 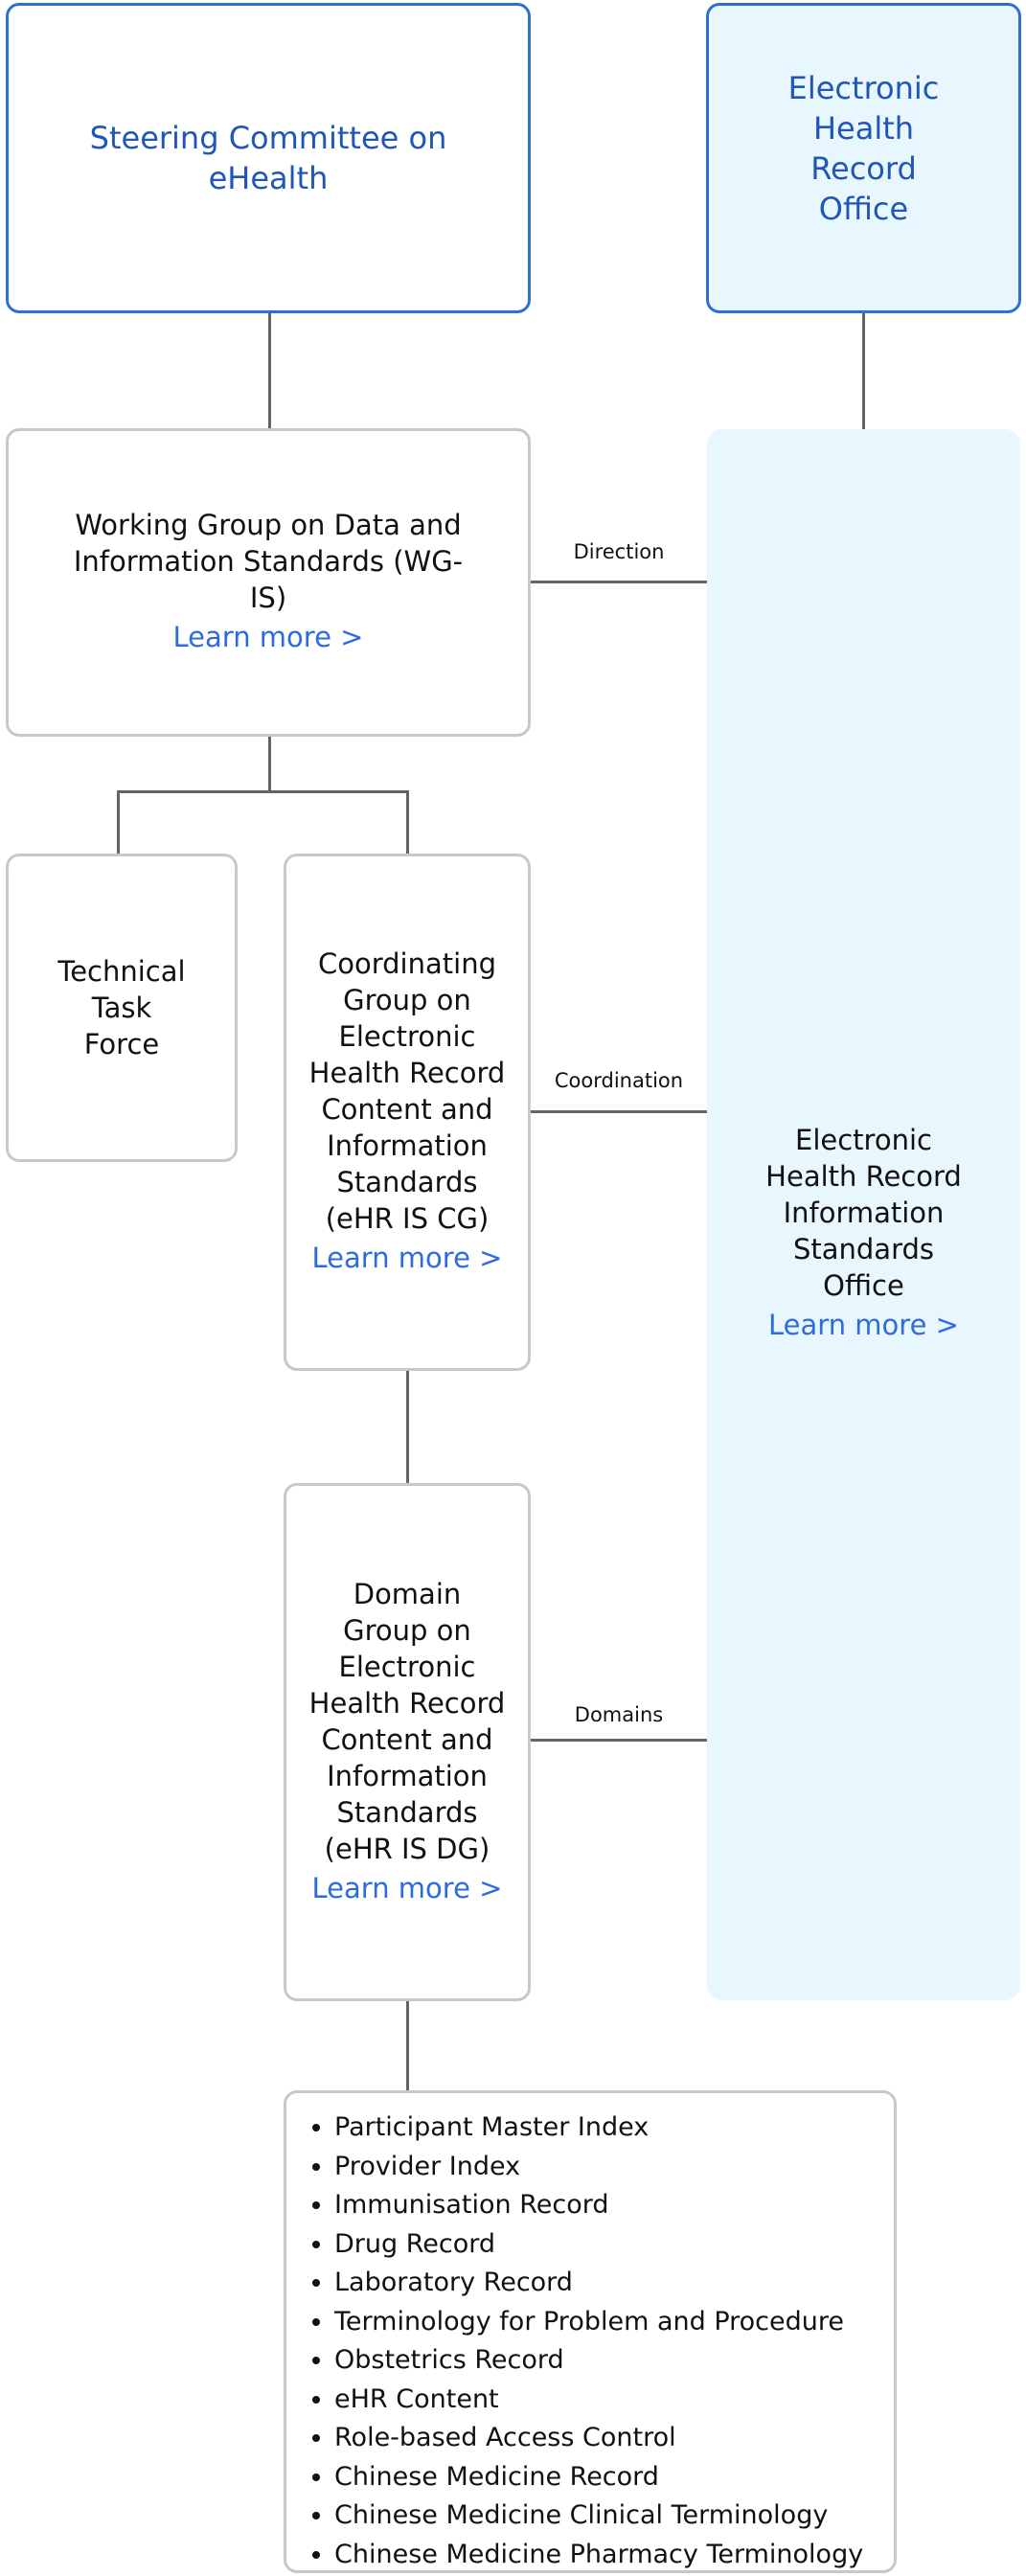 I want to click on technical-task-force-box: Technical Task Force, so click(x=122, y=1008).